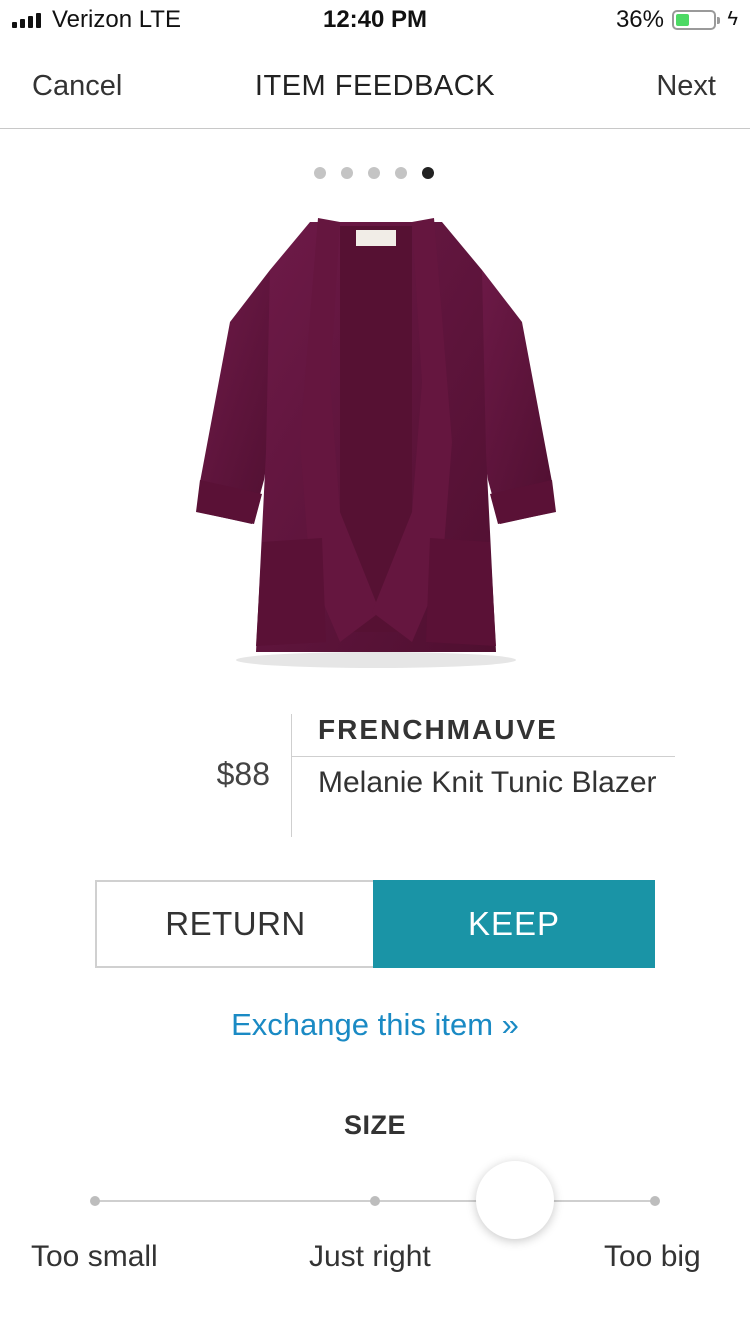 The width and height of the screenshot is (750, 1334). Describe the element at coordinates (682, 20) in the screenshot. I see `battery-fill` at that location.